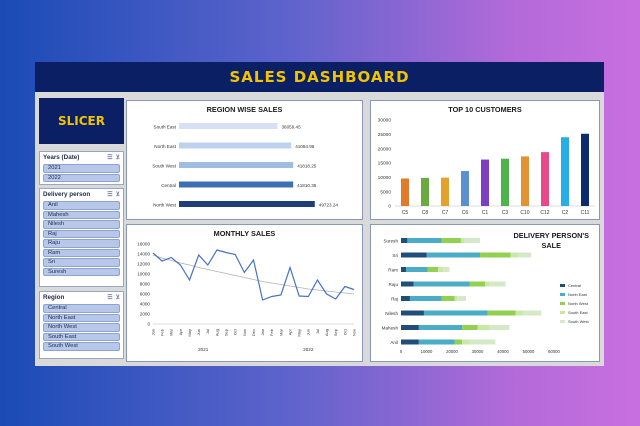  What do you see at coordinates (335, 332) in the screenshot?
I see `month-label-sep: Sep` at bounding box center [335, 332].